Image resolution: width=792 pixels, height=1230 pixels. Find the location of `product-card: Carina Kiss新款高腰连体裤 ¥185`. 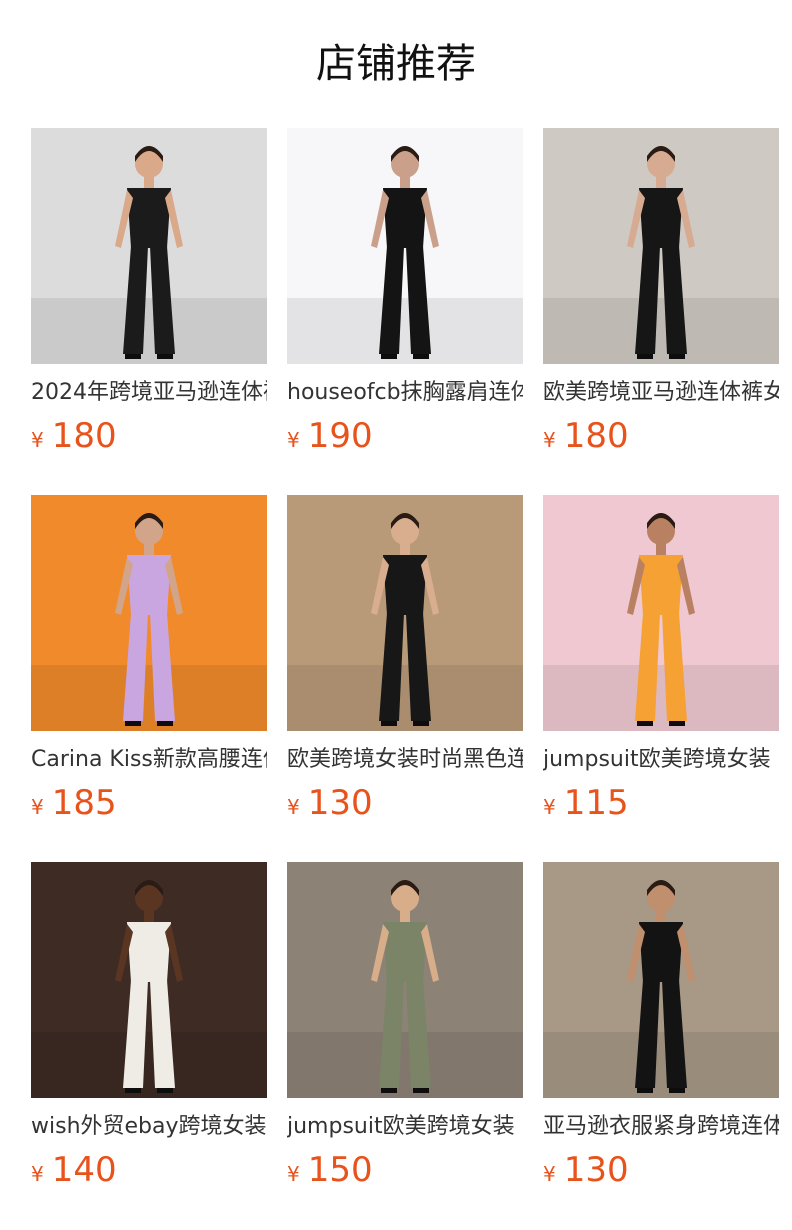

product-card: Carina Kiss新款高腰连体裤 ¥185 is located at coordinates (149, 659).